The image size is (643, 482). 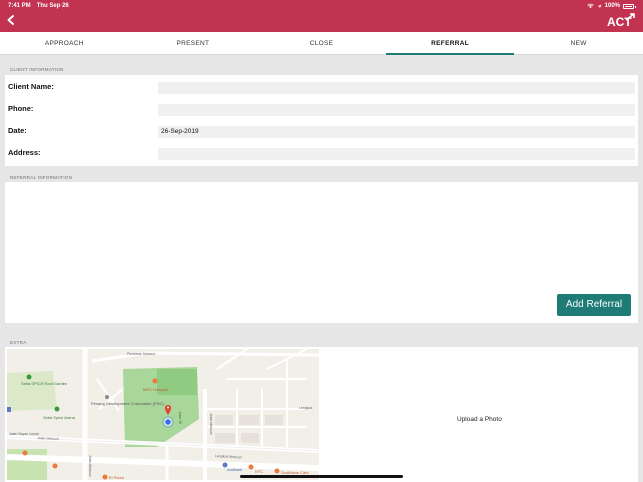 What do you see at coordinates (450, 43) in the screenshot?
I see `tab-referral: REFERRAL` at bounding box center [450, 43].